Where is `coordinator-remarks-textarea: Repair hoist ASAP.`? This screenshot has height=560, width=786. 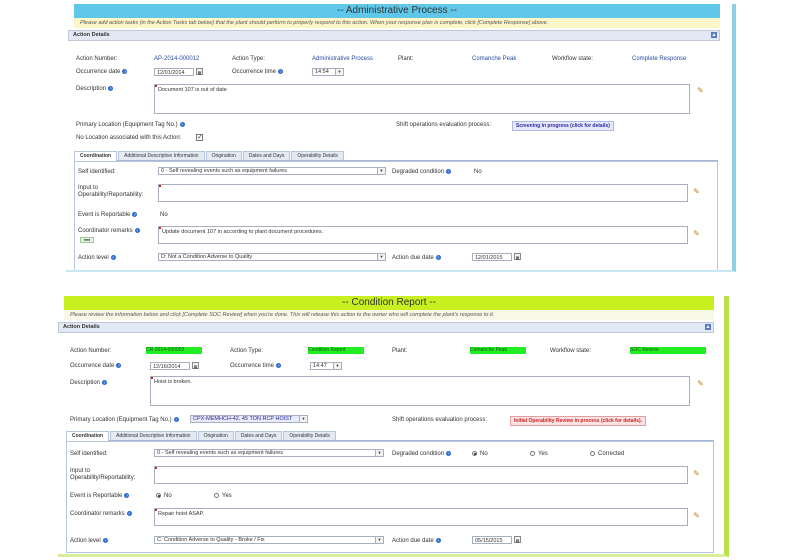 coordinator-remarks-textarea: Repair hoist ASAP. is located at coordinates (421, 517).